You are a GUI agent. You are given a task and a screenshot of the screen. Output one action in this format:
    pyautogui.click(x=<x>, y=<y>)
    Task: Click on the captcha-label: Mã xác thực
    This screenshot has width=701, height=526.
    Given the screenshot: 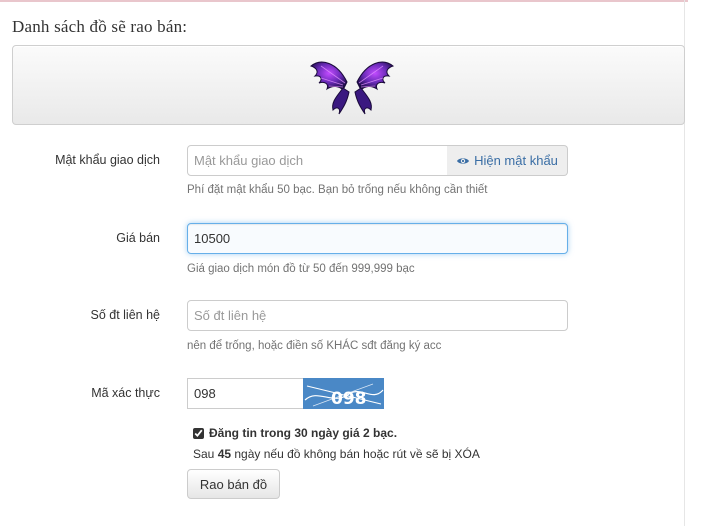 What is the action you would take?
    pyautogui.click(x=125, y=393)
    